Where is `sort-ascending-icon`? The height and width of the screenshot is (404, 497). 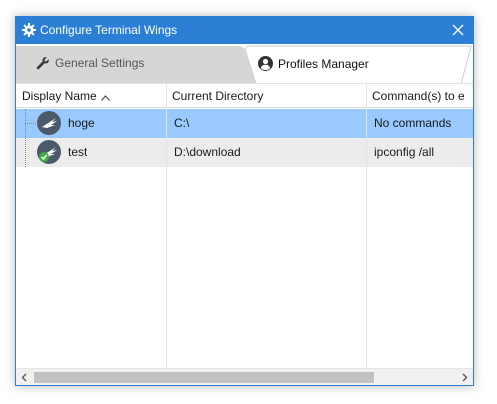 sort-ascending-icon is located at coordinates (105, 96).